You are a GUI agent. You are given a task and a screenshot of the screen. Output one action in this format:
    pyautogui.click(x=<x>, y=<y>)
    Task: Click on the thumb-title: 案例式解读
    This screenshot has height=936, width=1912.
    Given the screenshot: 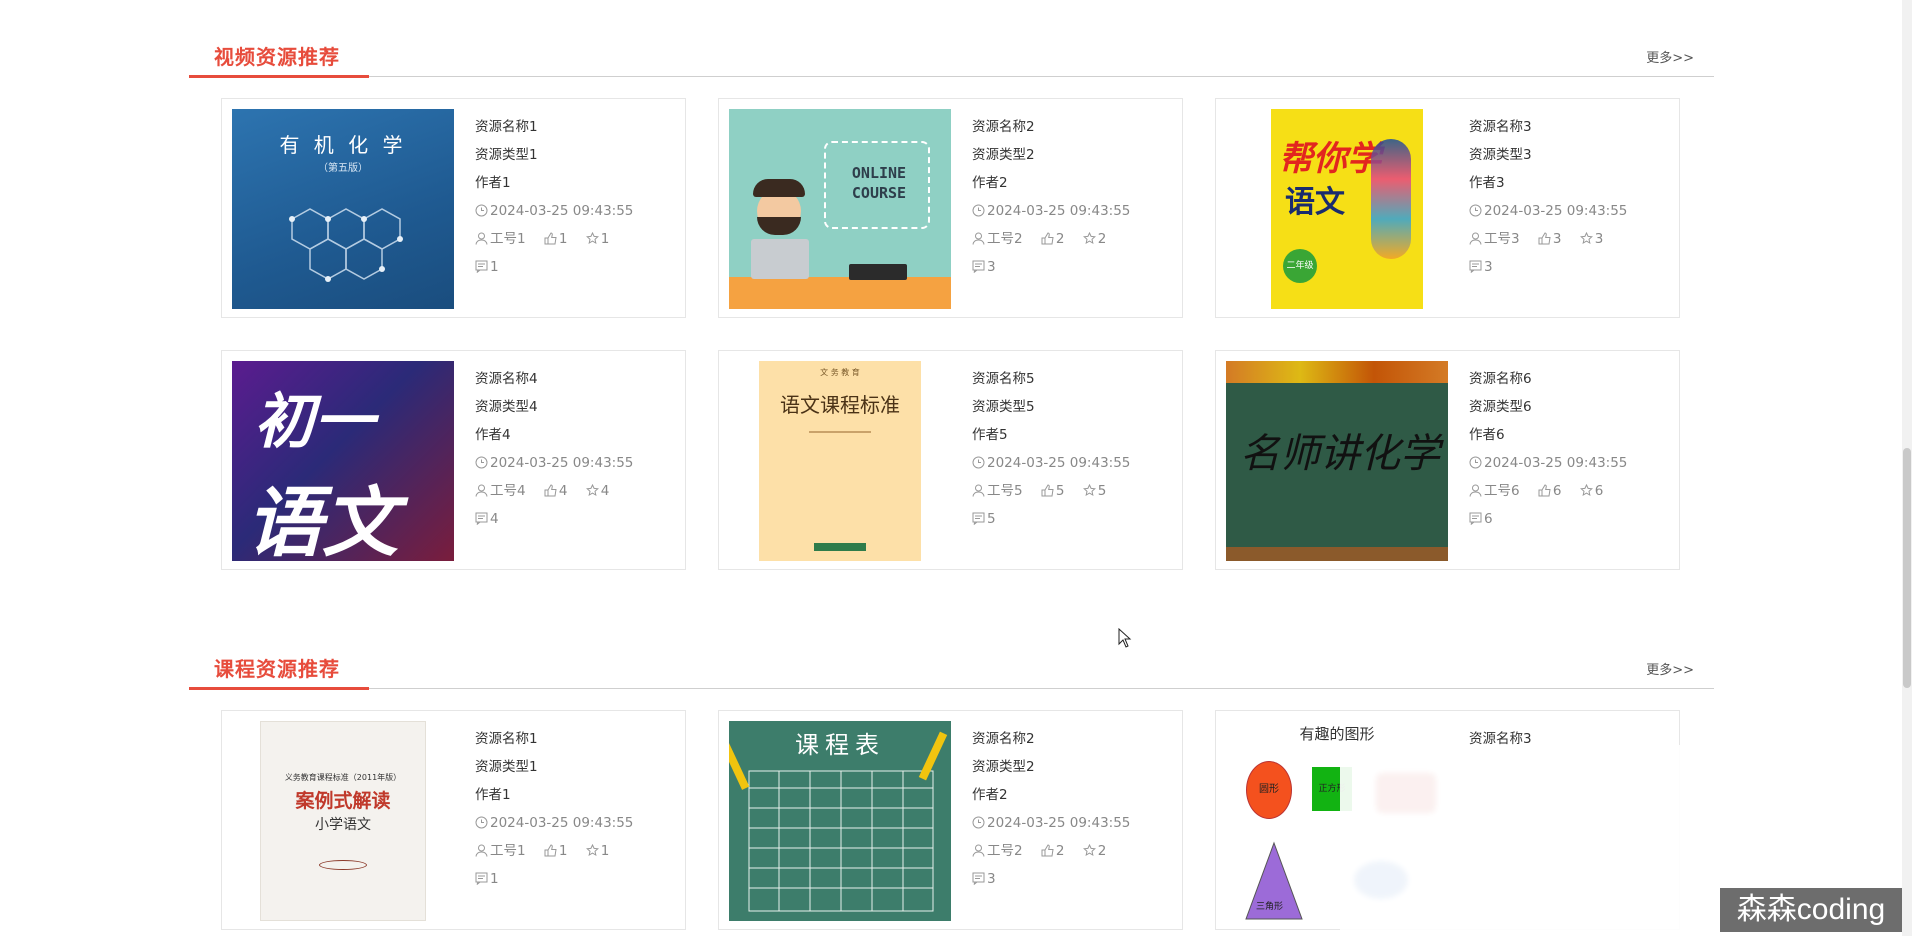 What is the action you would take?
    pyautogui.click(x=343, y=801)
    